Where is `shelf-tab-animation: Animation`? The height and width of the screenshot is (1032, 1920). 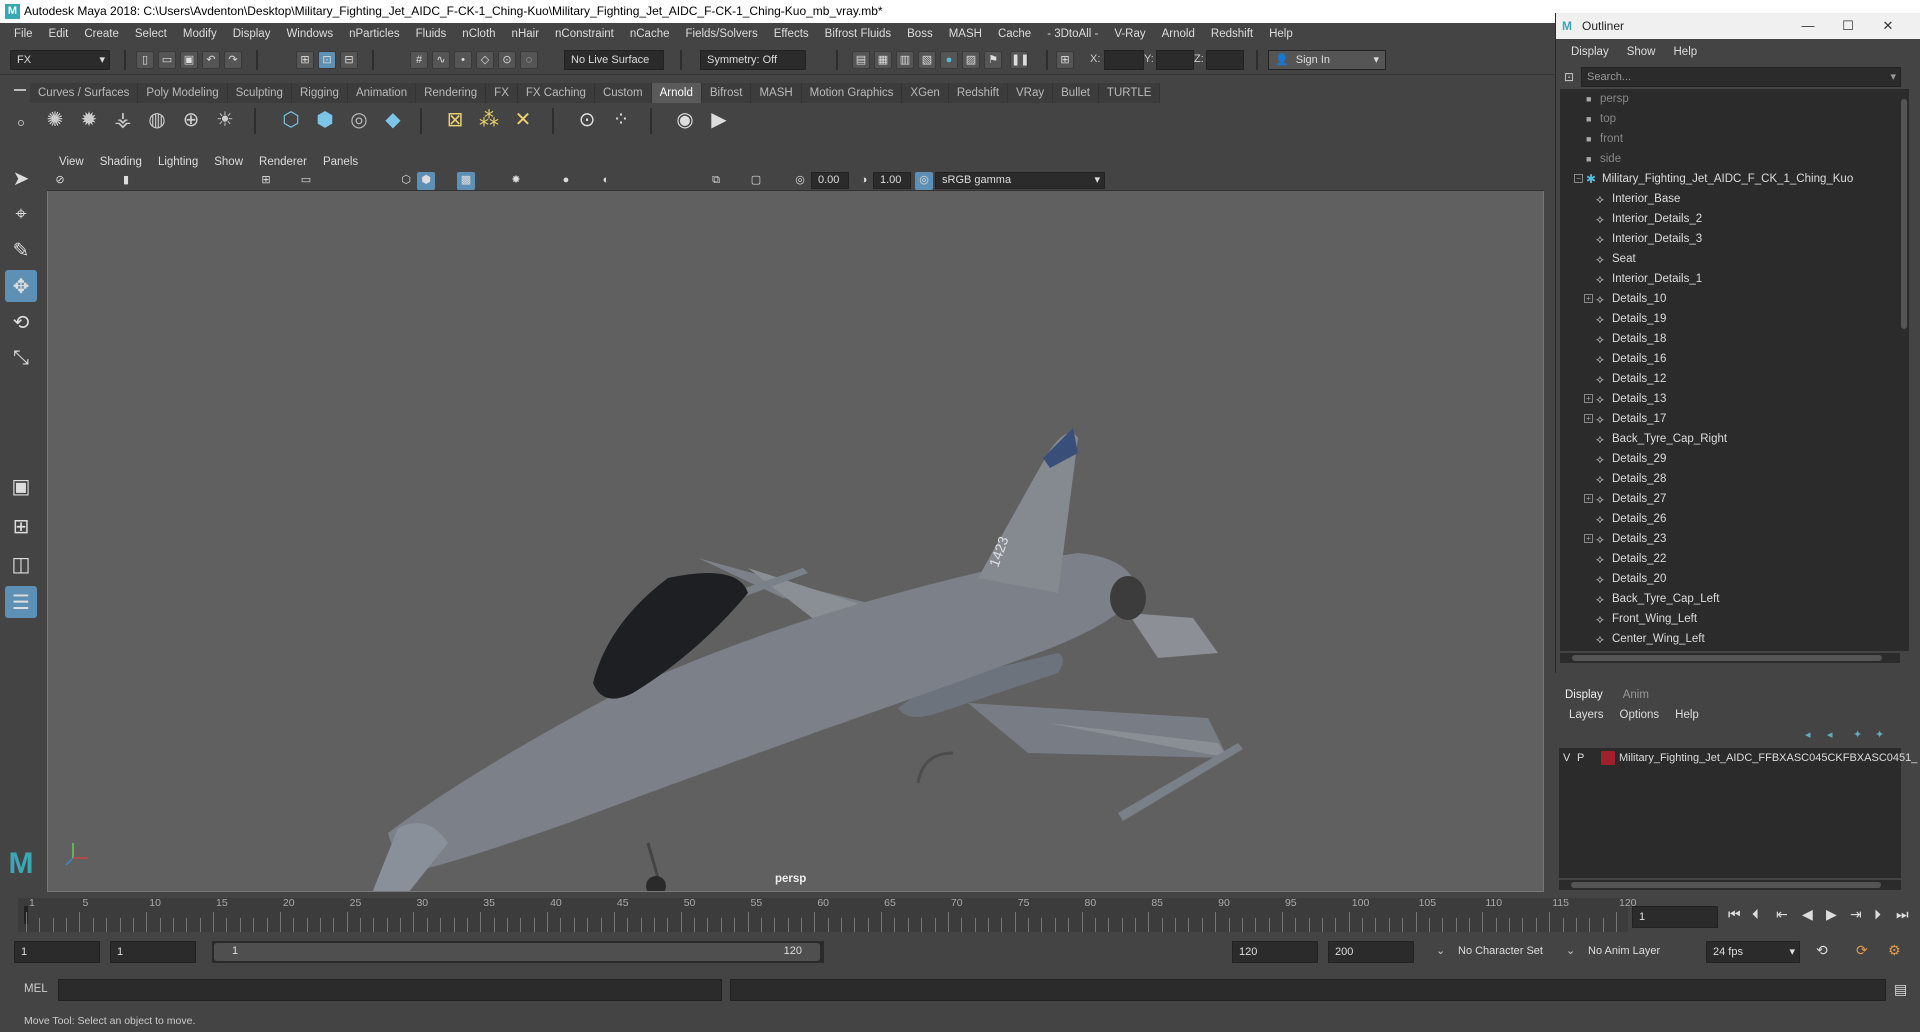
shelf-tab-animation: Animation is located at coordinates (382, 93).